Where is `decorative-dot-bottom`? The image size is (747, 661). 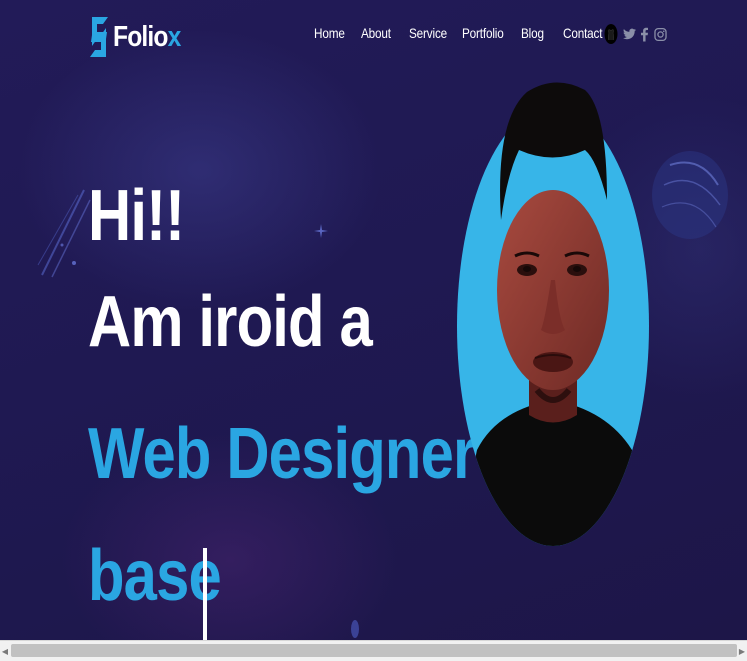 decorative-dot-bottom is located at coordinates (355, 629).